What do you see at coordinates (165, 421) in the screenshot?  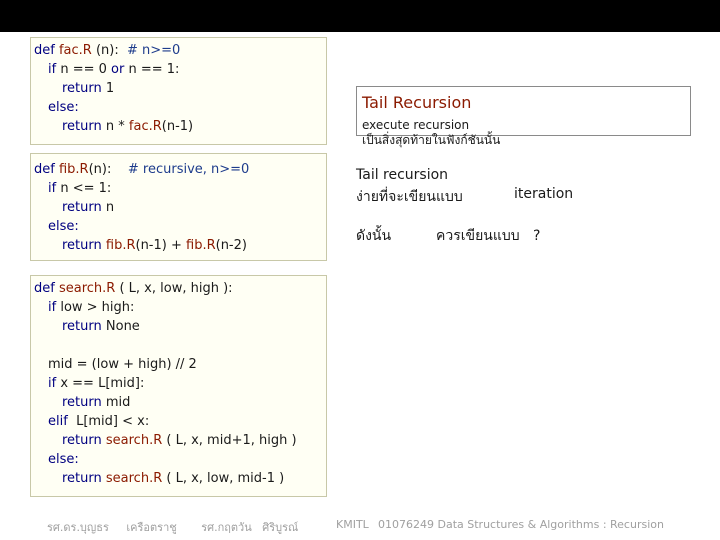 I see `code-line: elif L[mid] < x:` at bounding box center [165, 421].